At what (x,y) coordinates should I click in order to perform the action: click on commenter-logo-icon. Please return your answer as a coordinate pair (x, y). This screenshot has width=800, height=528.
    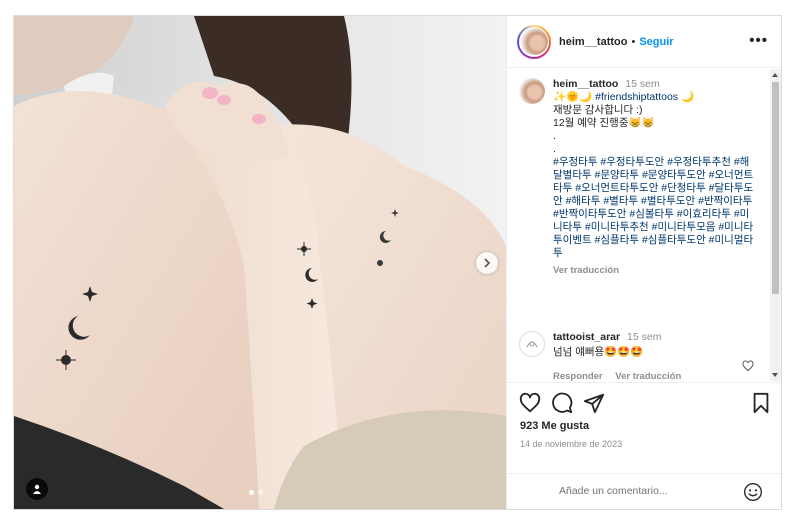
    Looking at the image, I should click on (532, 344).